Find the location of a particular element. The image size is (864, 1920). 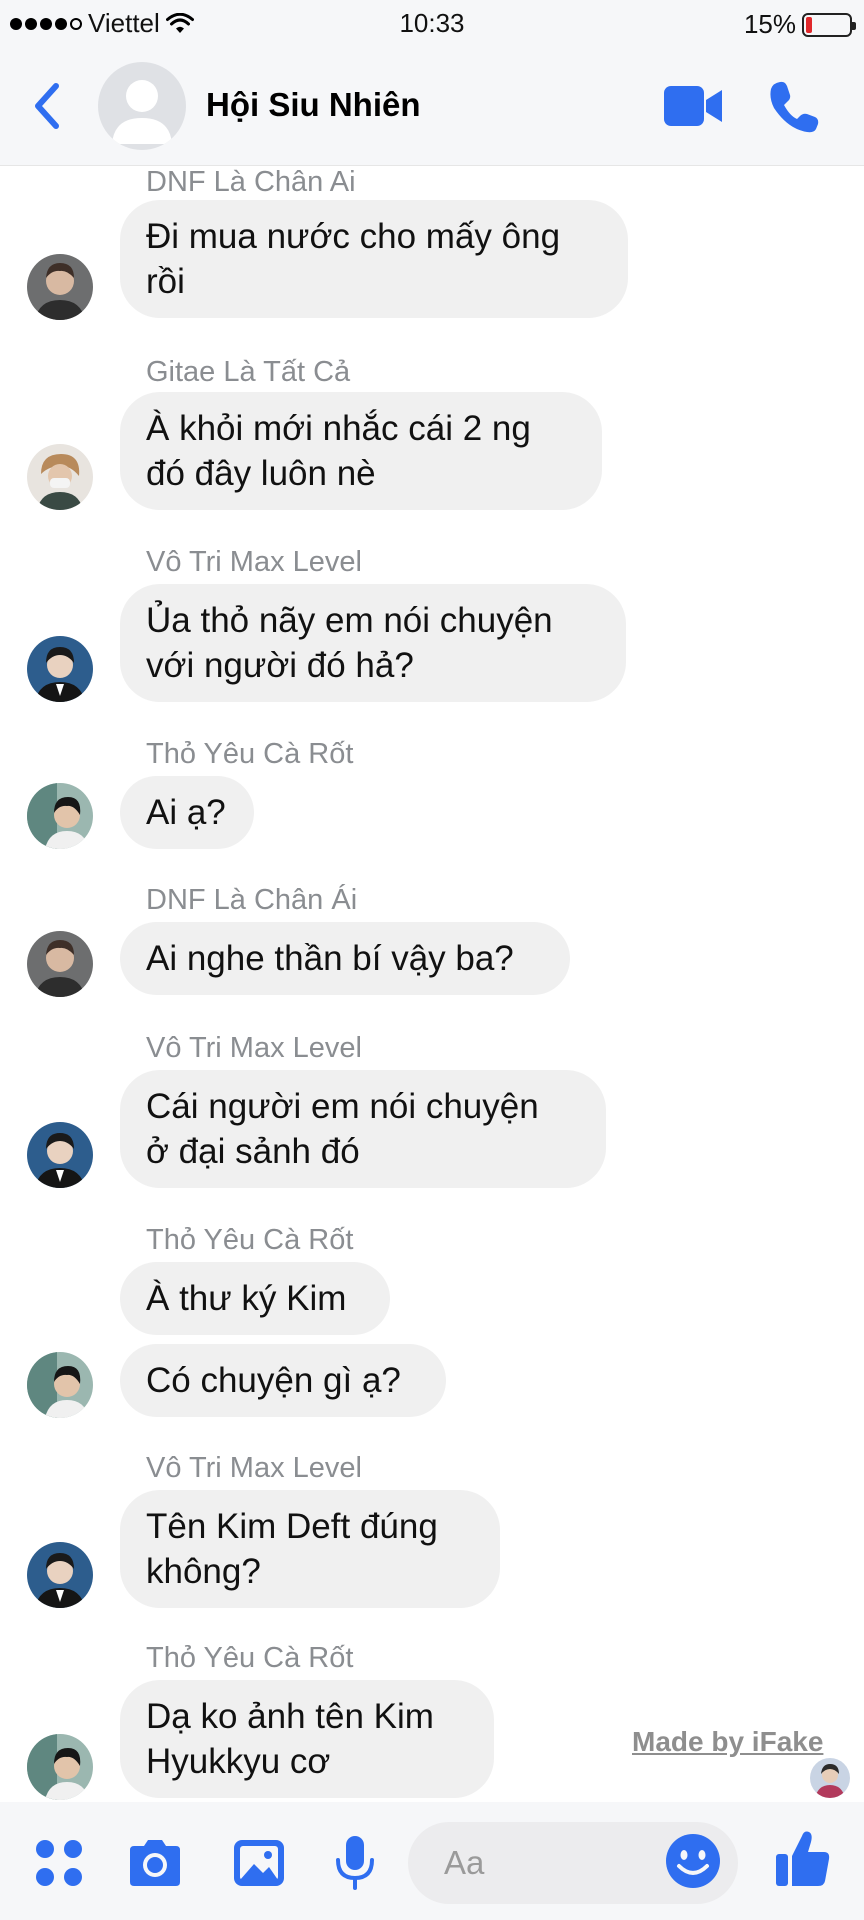

status-time: 10:33 is located at coordinates (432, 23).